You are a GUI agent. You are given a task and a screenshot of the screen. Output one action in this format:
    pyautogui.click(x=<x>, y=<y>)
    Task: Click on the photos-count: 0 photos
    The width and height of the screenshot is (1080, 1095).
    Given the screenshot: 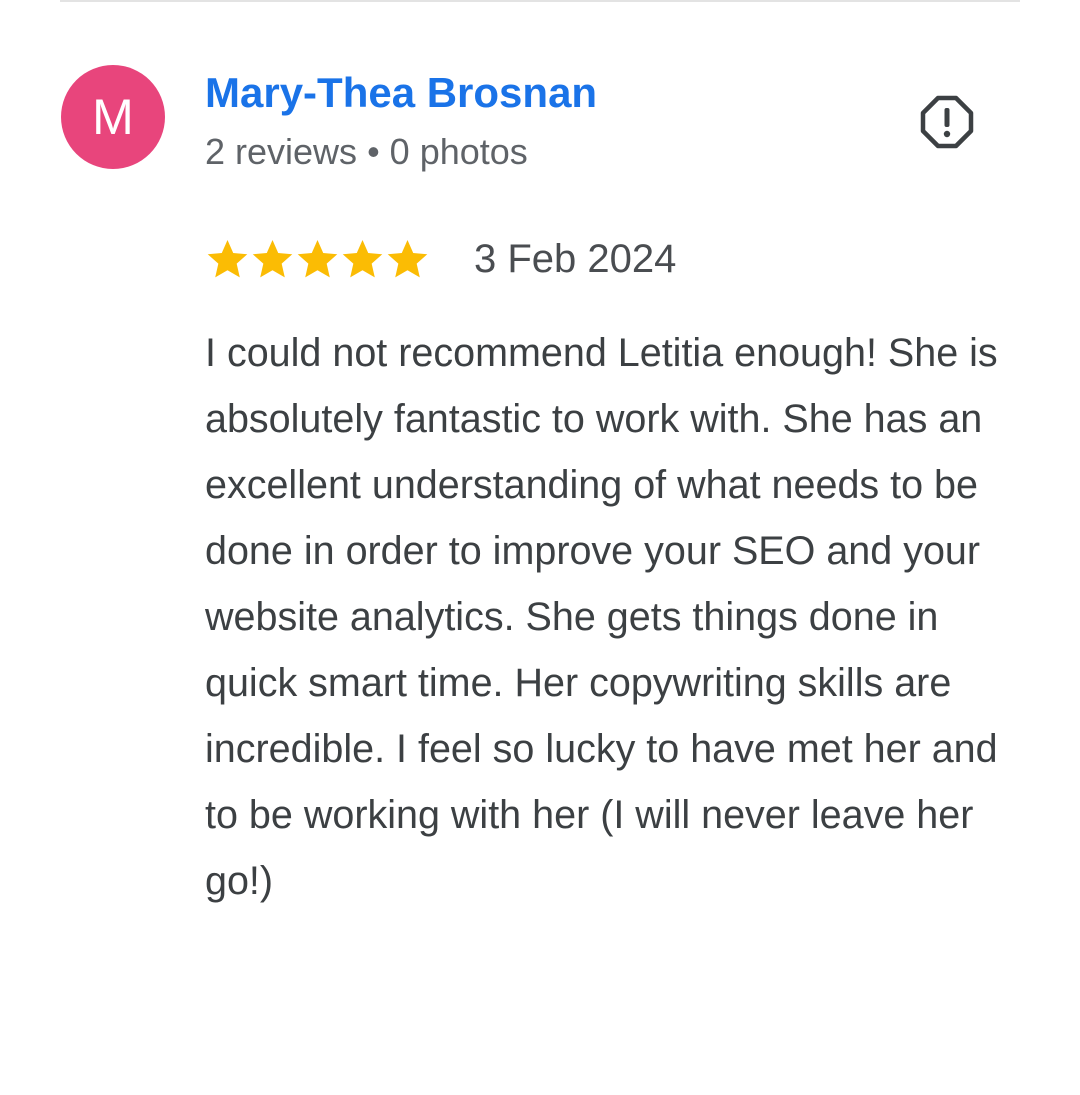 What is the action you would take?
    pyautogui.click(x=458, y=151)
    